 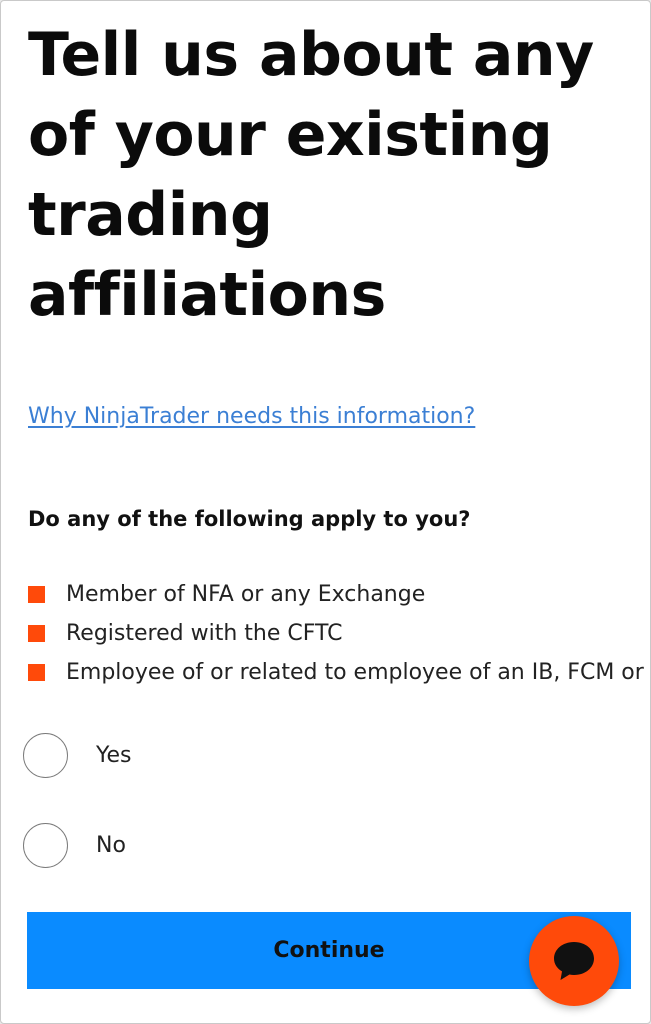 I want to click on affiliation-label: Registered with the CFTC, so click(x=204, y=633).